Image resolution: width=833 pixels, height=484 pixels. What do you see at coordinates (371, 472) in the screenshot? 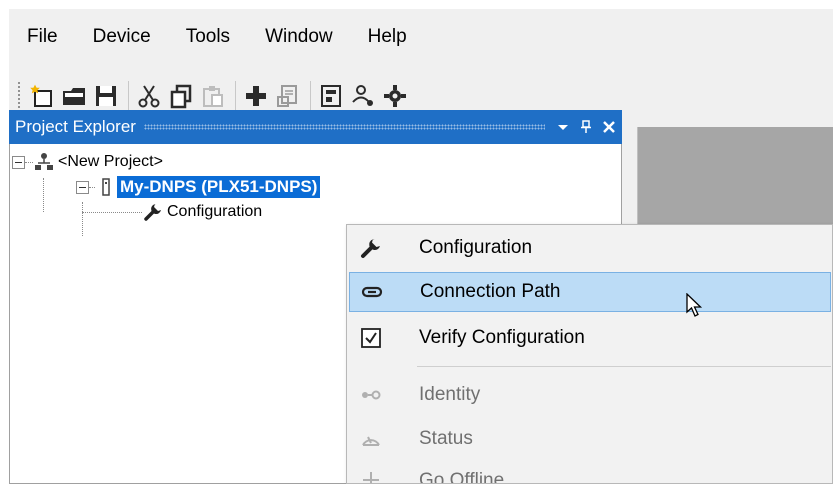
I see `offline-icon` at bounding box center [371, 472].